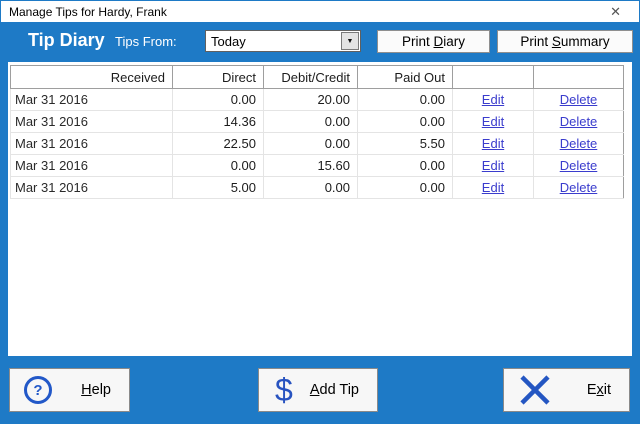 The width and height of the screenshot is (640, 424). What do you see at coordinates (615, 11) in the screenshot?
I see `window-close-icon: ✕` at bounding box center [615, 11].